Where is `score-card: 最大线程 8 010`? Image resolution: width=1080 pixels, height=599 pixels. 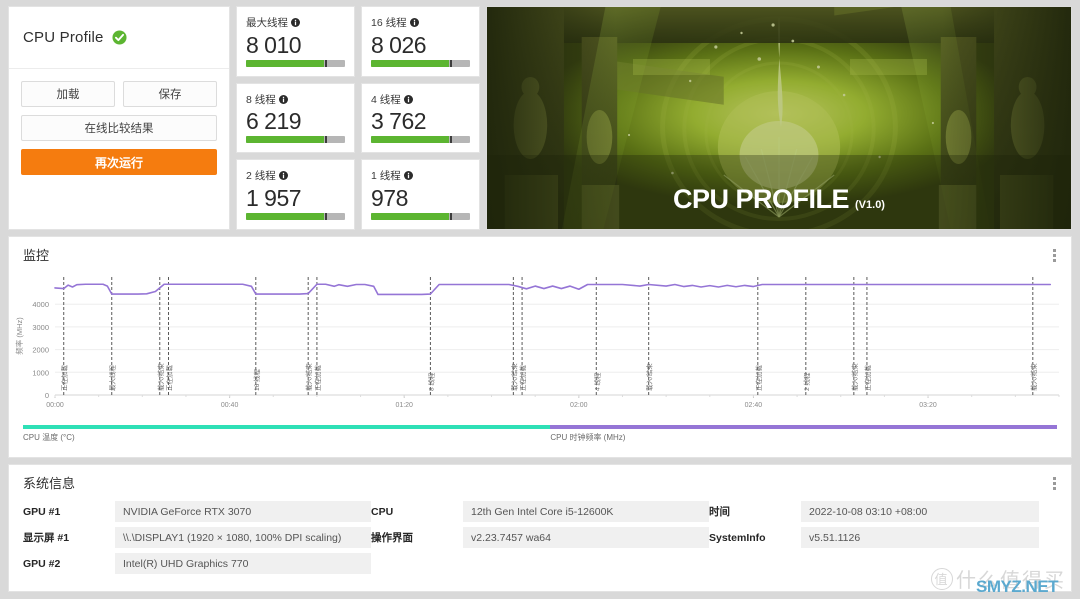
score-card: 最大线程 8 010 is located at coordinates (295, 41).